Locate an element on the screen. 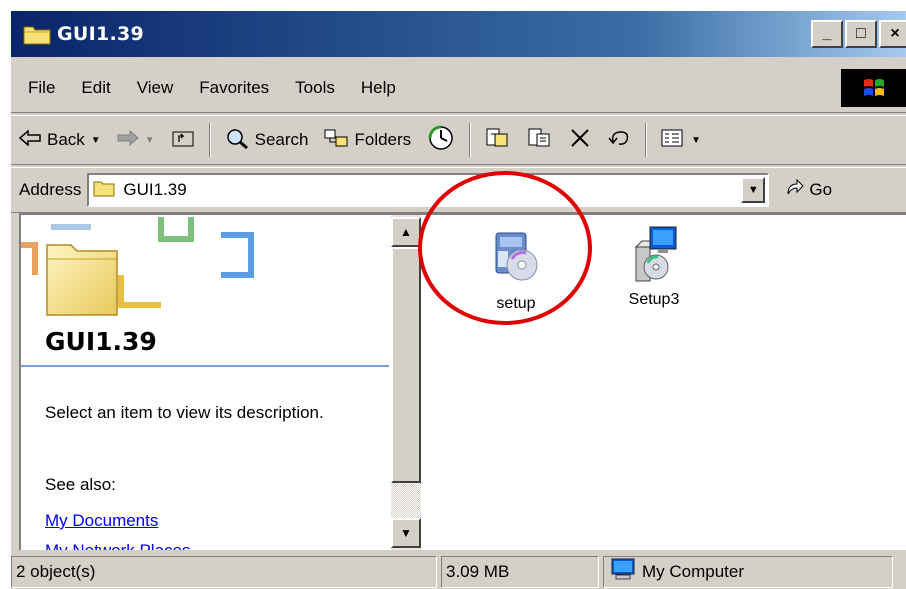  views-button: ▼ is located at coordinates (681, 140).